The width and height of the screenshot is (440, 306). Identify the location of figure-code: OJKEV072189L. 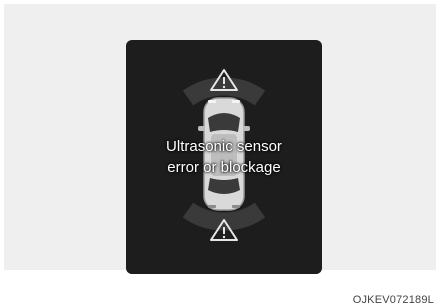
(393, 300).